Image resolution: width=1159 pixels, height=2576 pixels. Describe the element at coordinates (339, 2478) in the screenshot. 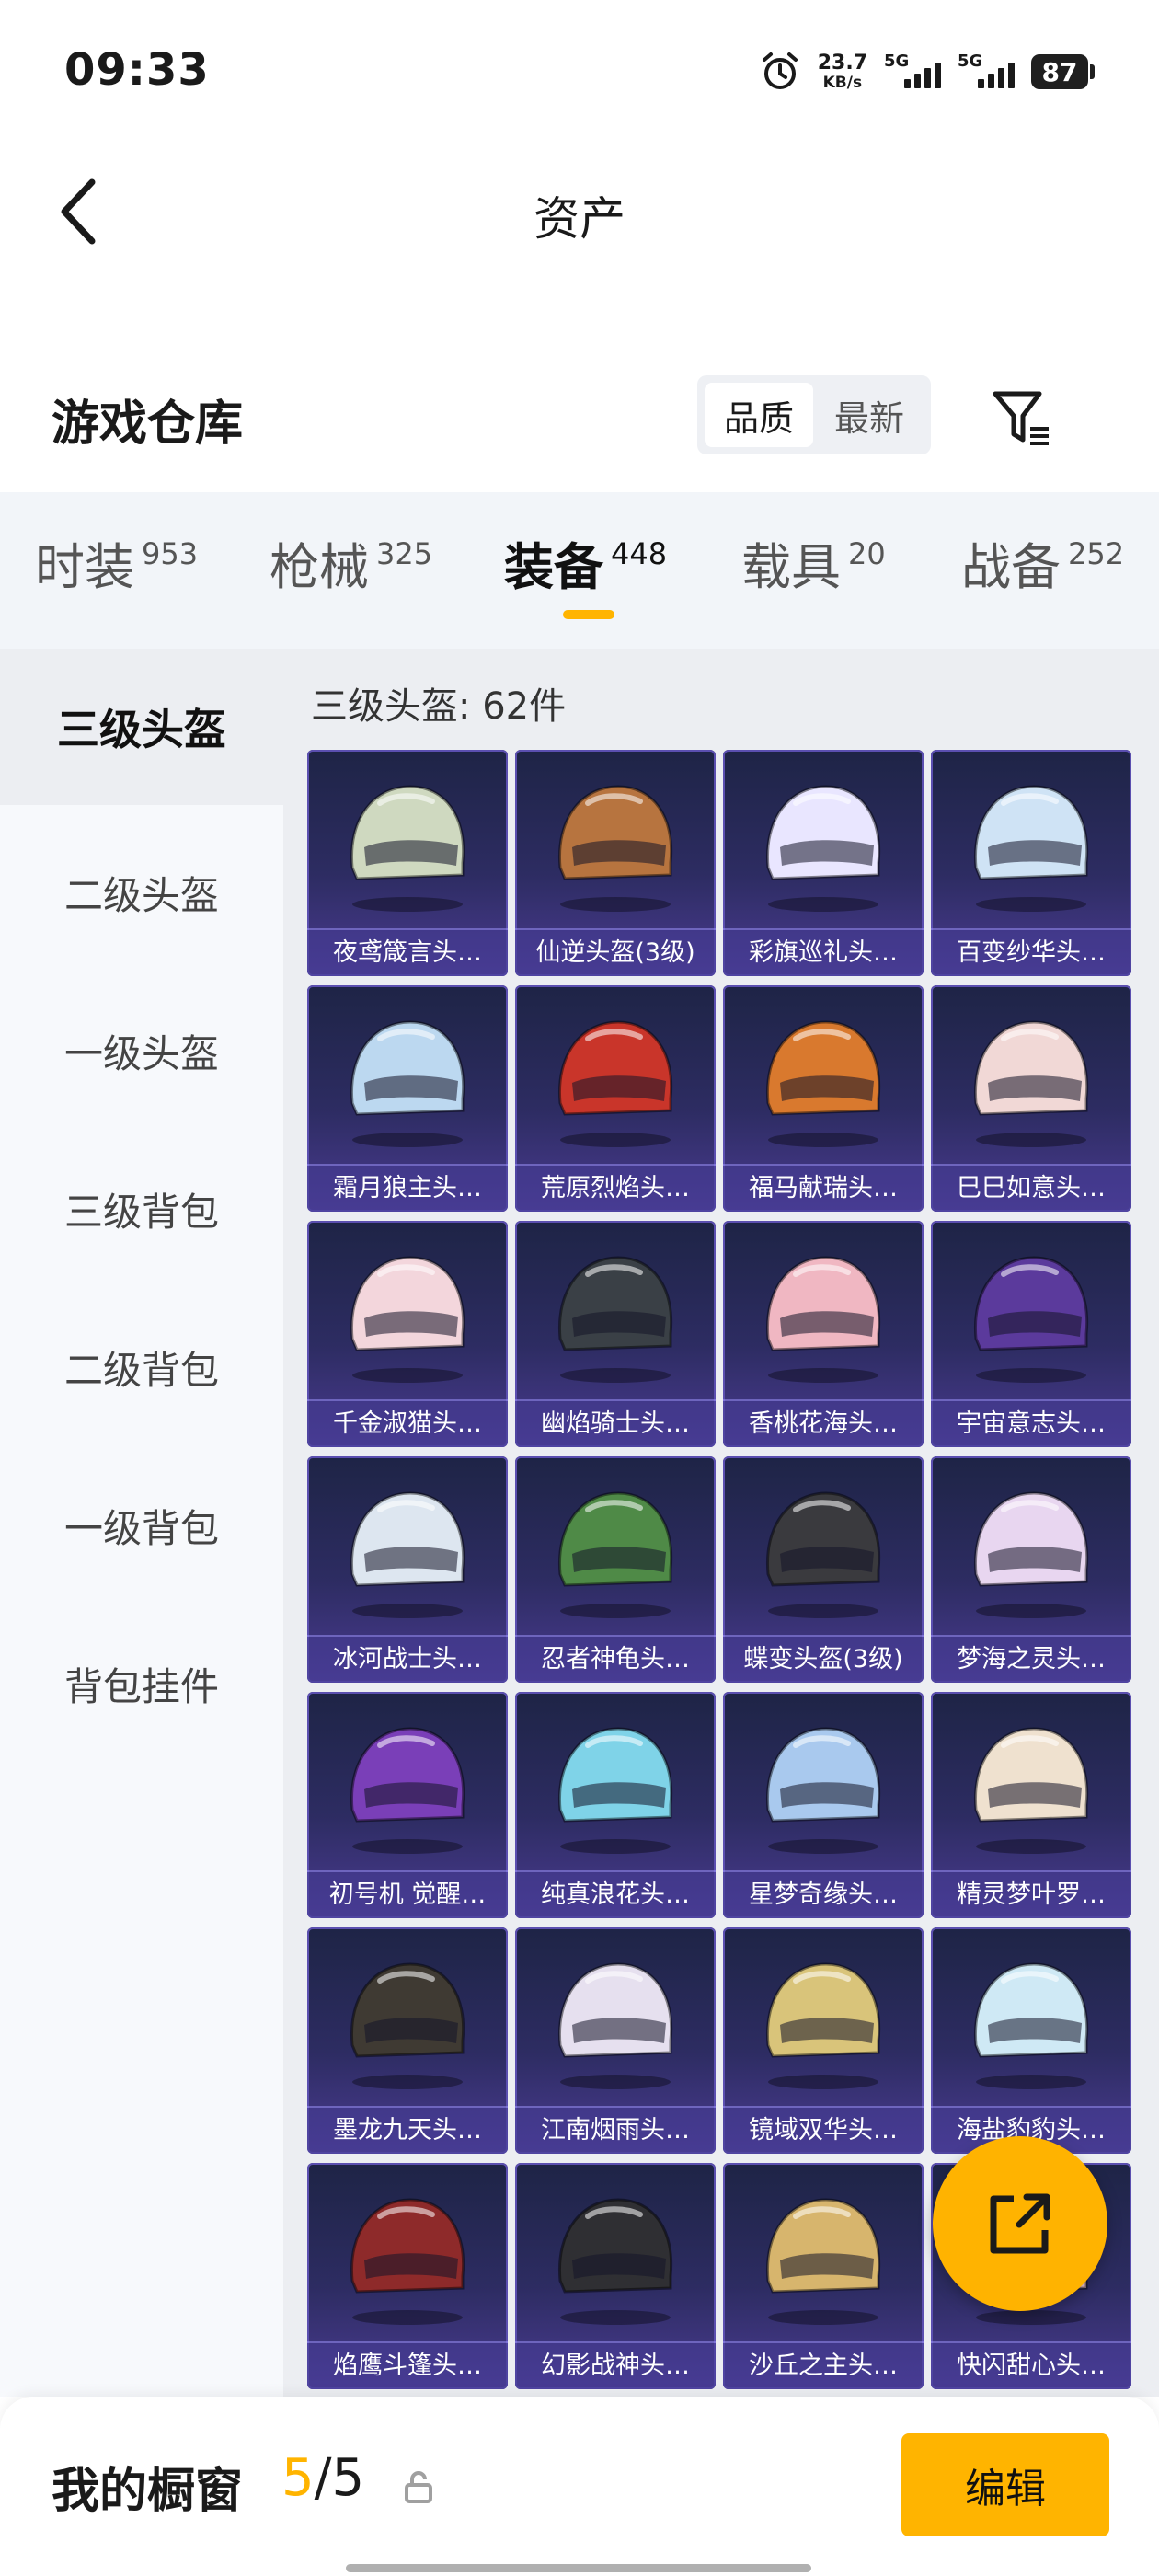

I see `showcase-total: /5` at that location.